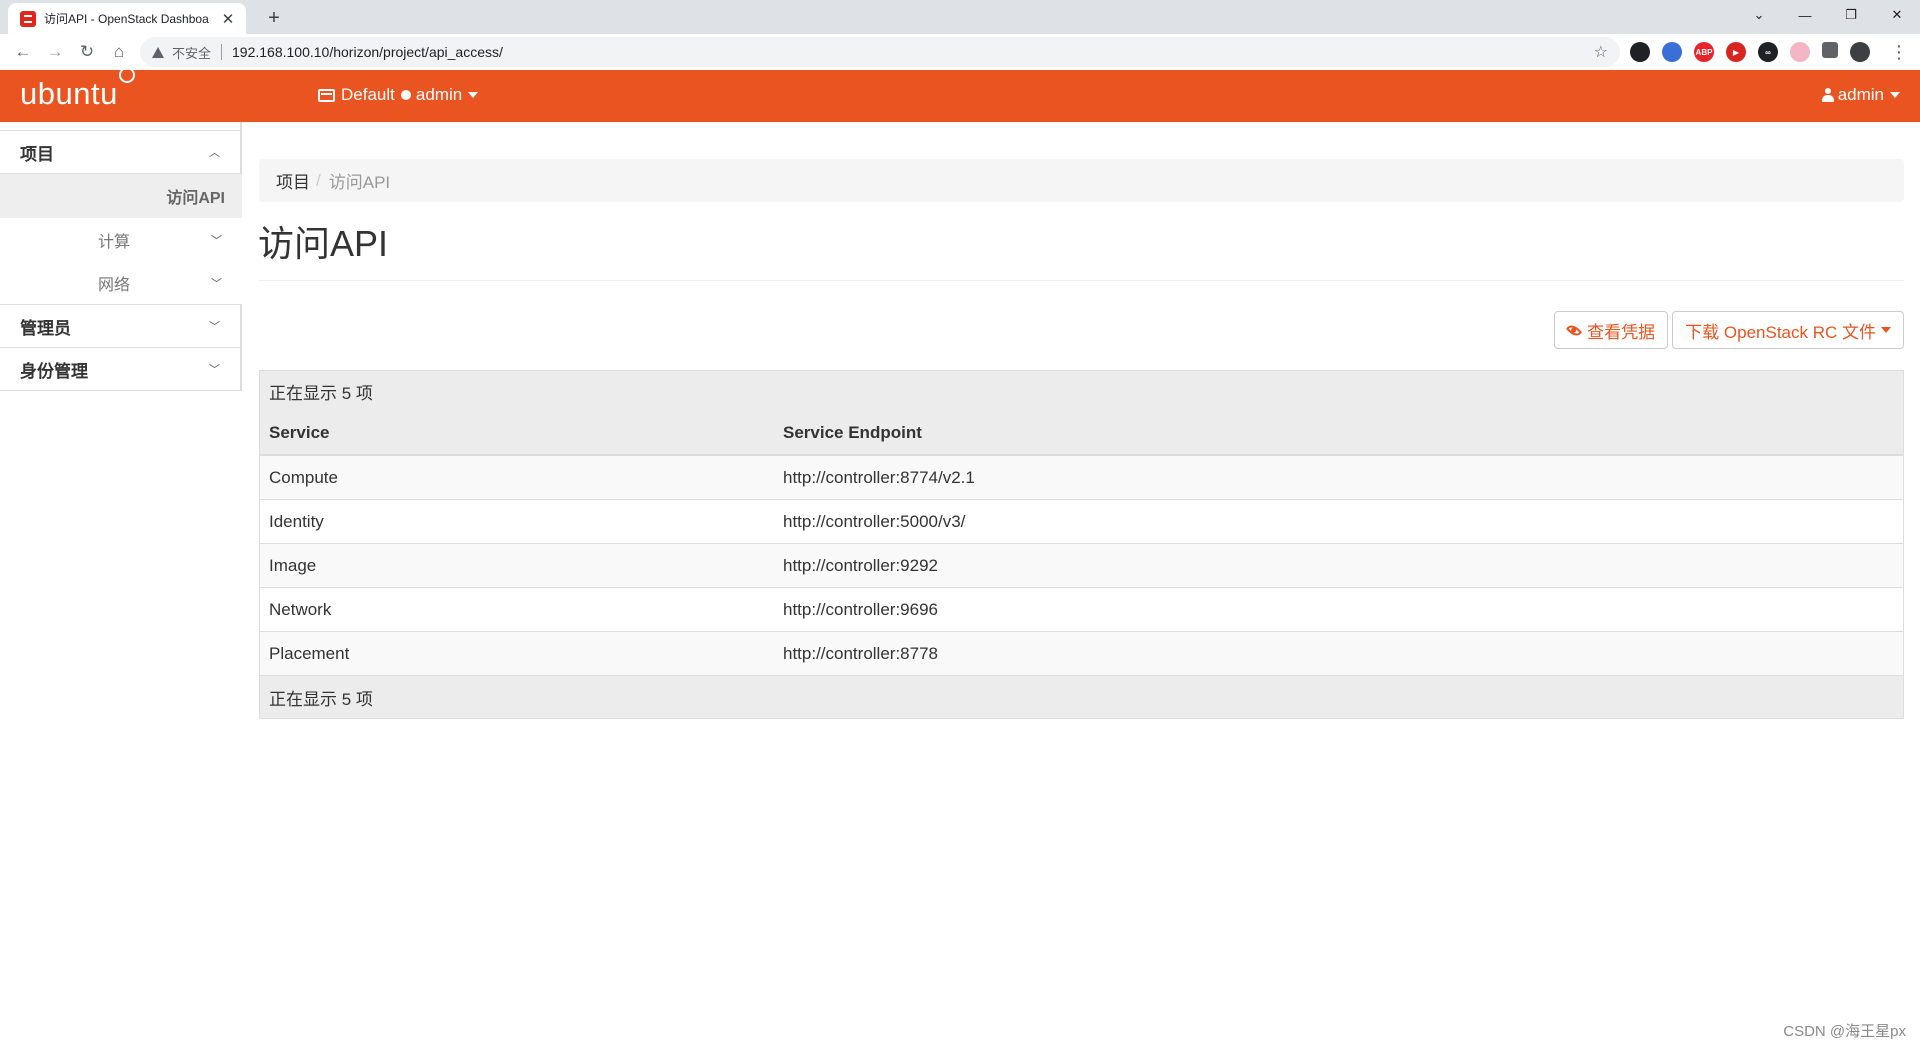 The image size is (1920, 1047). Describe the element at coordinates (293, 180) in the screenshot. I see `breadcrumb-item-project: 项目` at that location.